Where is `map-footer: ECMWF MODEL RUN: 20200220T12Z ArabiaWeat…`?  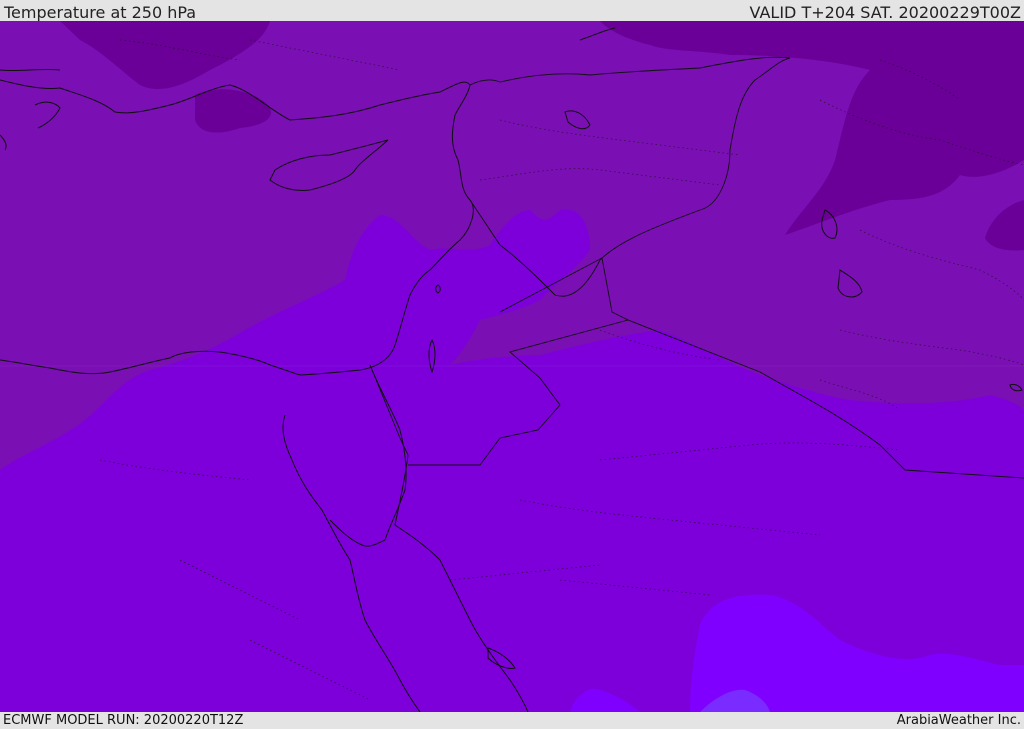 map-footer: ECMWF MODEL RUN: 20200220T12Z ArabiaWeat… is located at coordinates (512, 720).